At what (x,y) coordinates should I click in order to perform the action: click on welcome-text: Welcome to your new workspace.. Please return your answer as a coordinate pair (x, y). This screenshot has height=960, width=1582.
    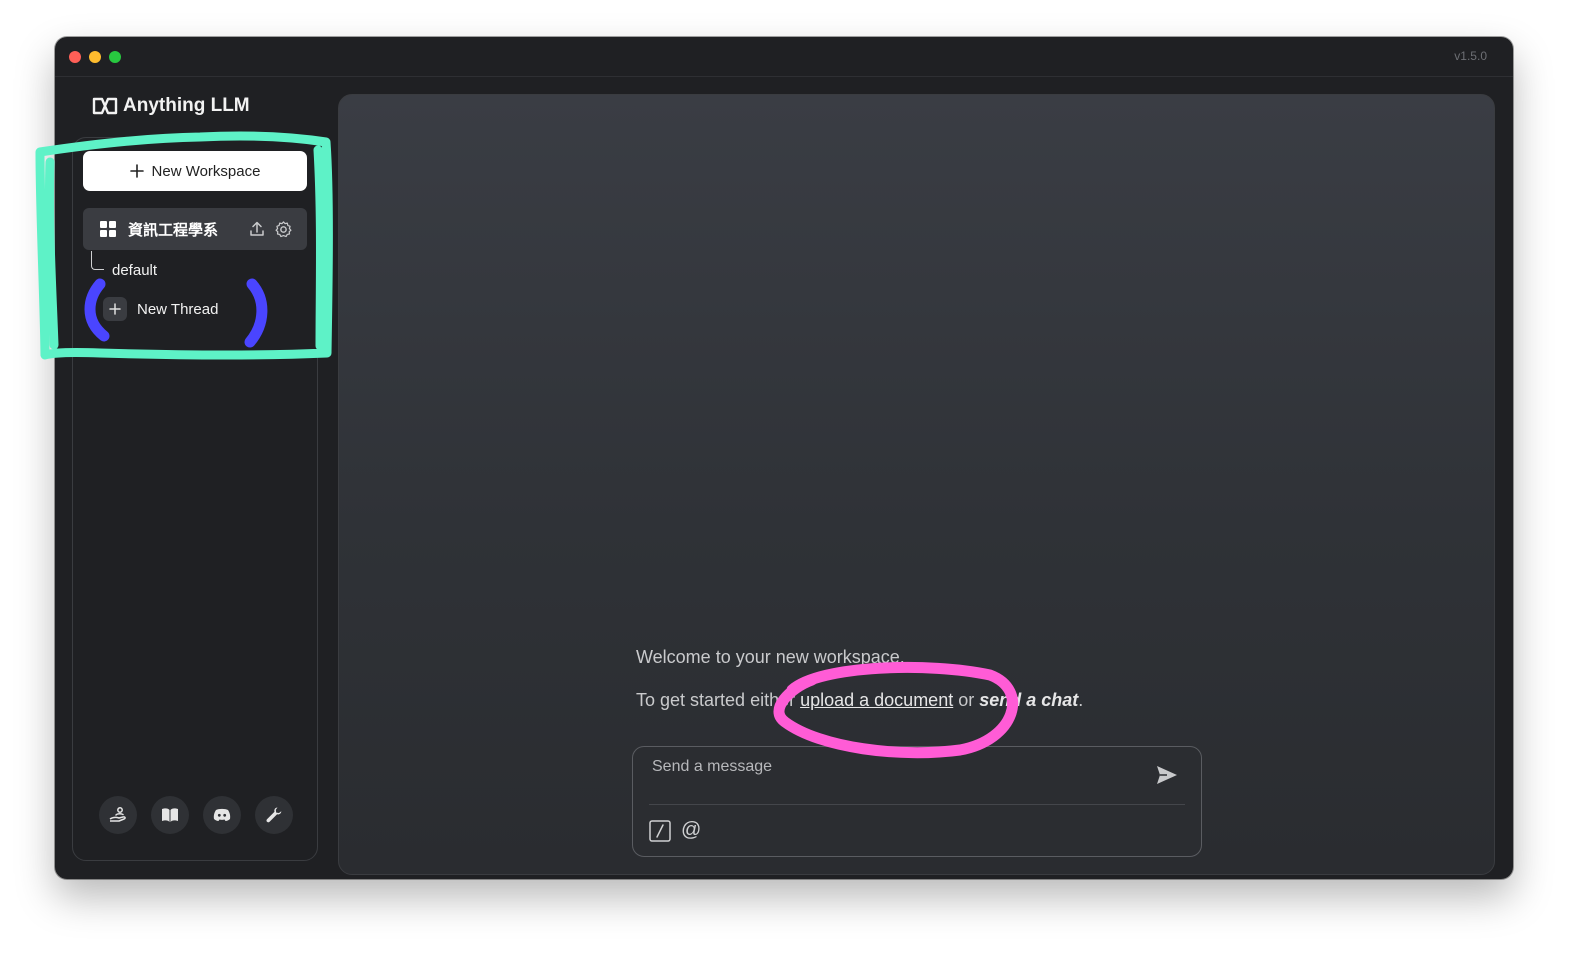
    Looking at the image, I should click on (770, 657).